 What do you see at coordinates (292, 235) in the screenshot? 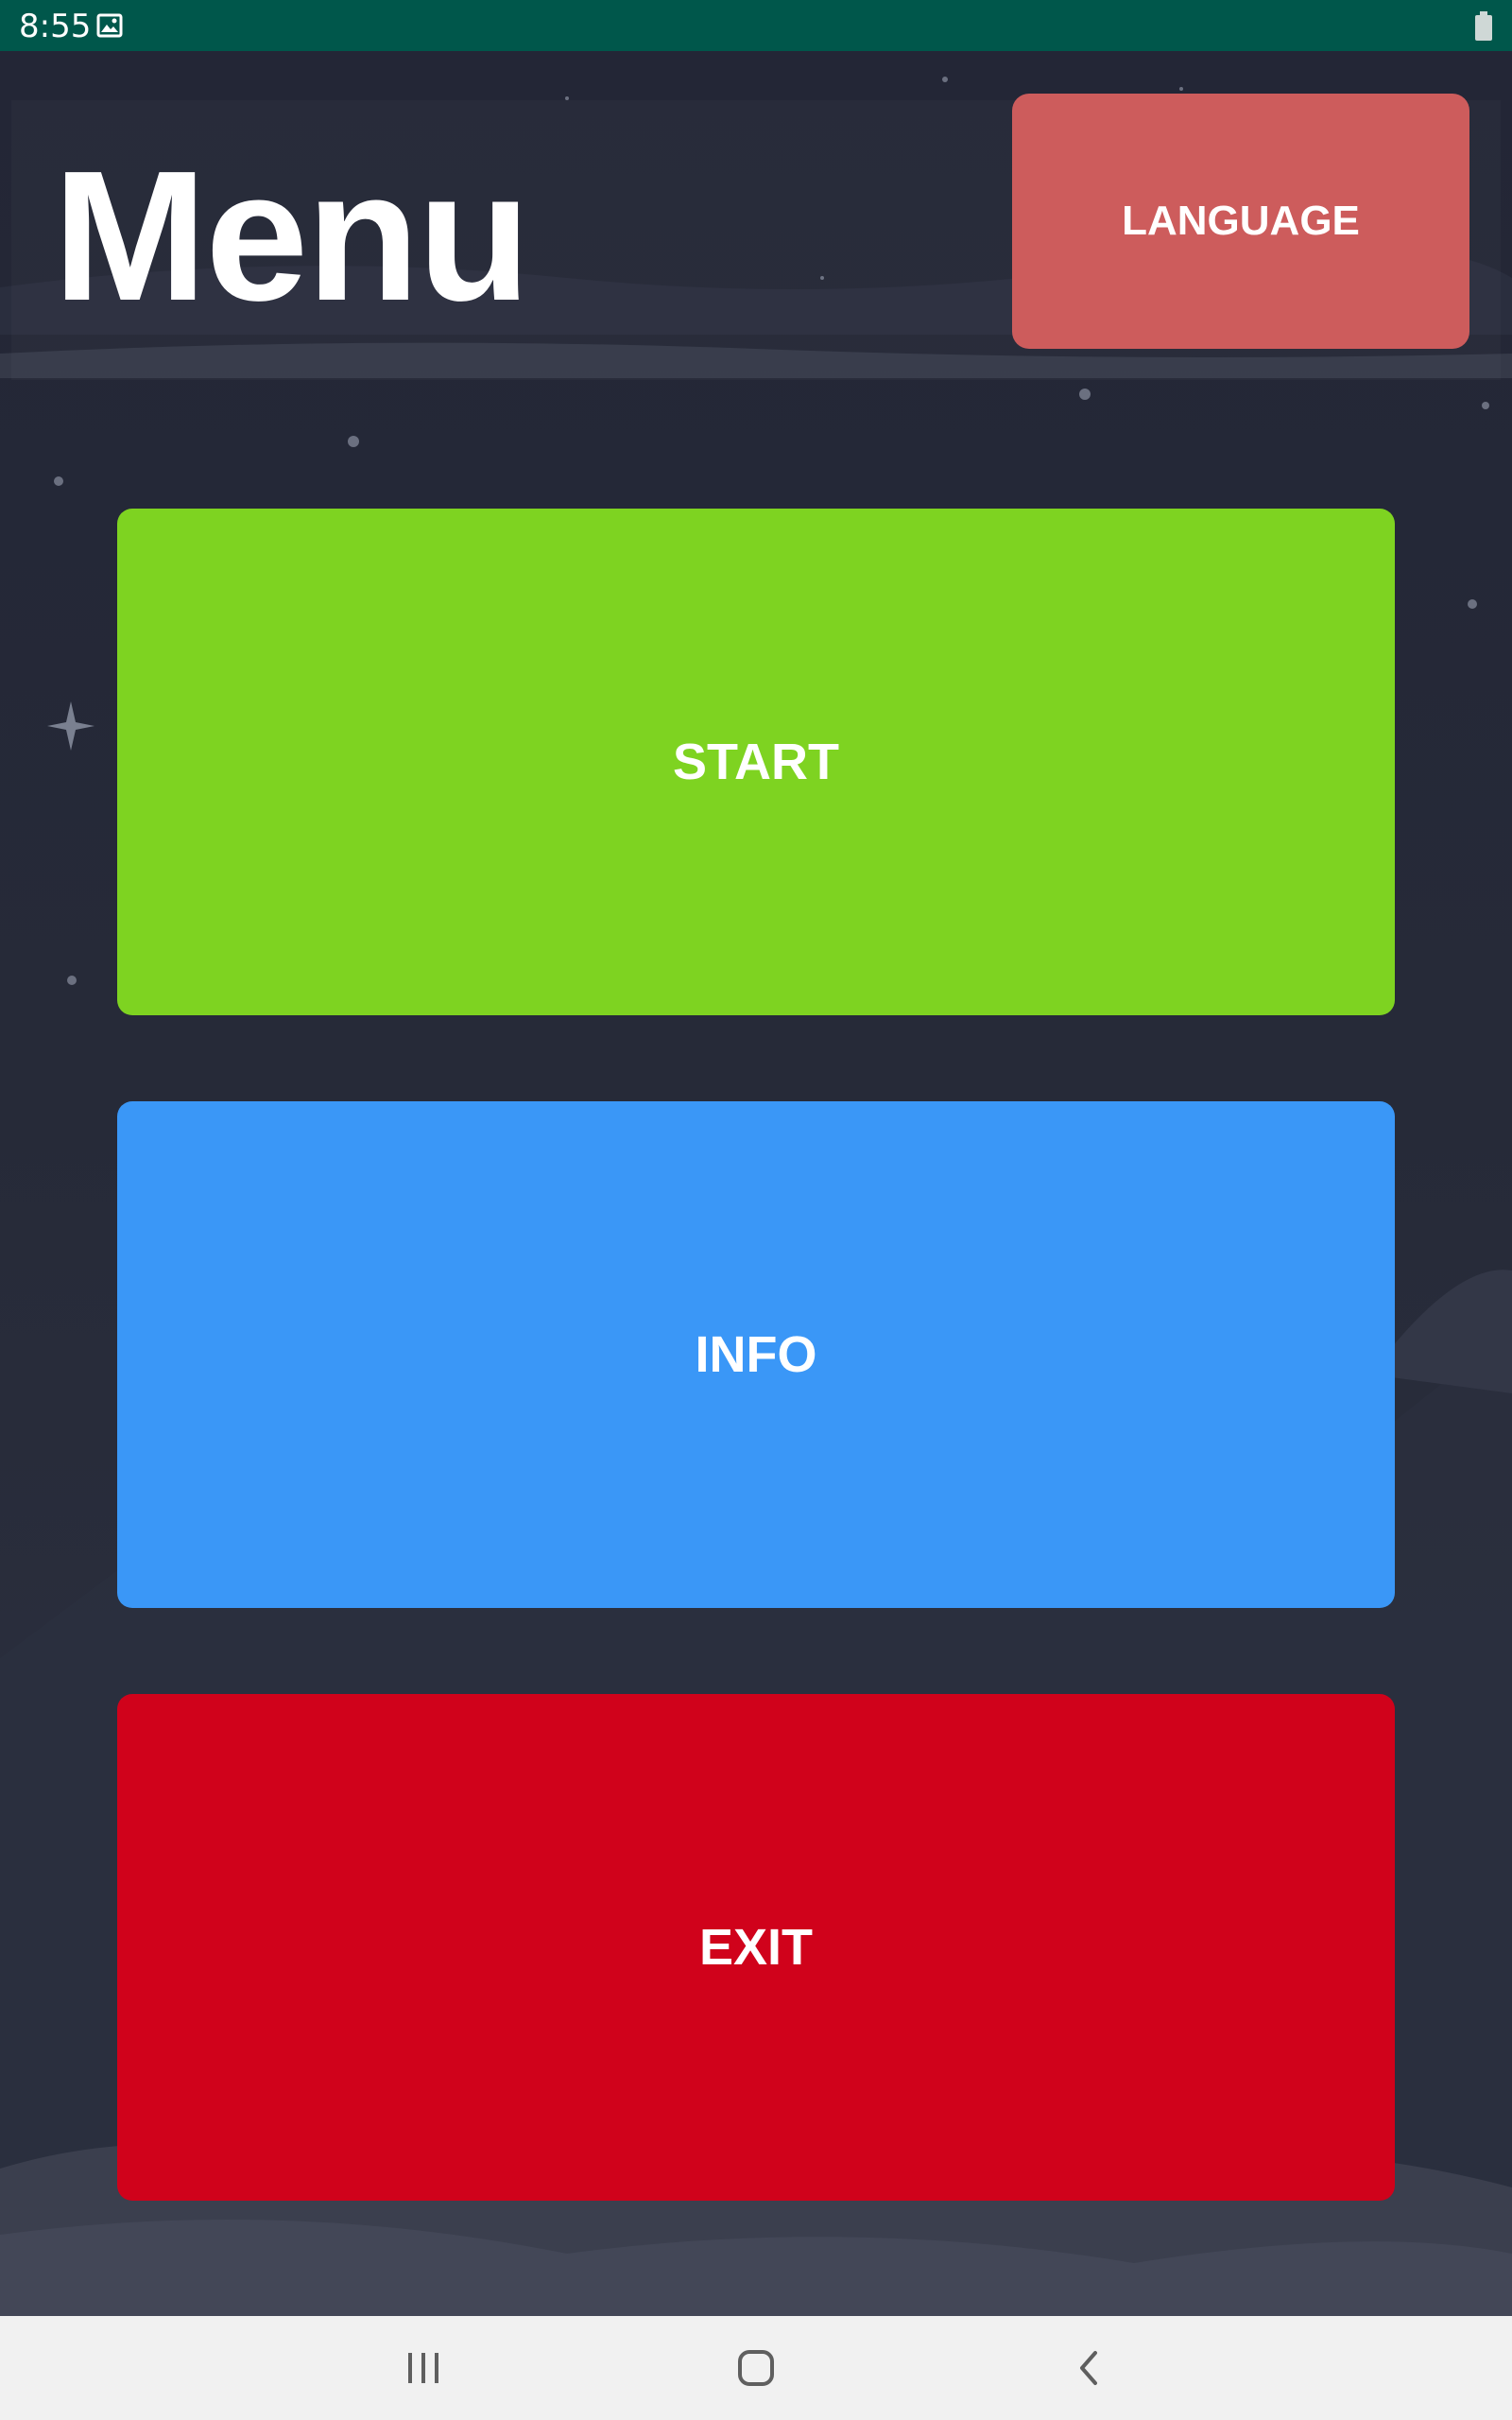
I see `page-title: Menu` at bounding box center [292, 235].